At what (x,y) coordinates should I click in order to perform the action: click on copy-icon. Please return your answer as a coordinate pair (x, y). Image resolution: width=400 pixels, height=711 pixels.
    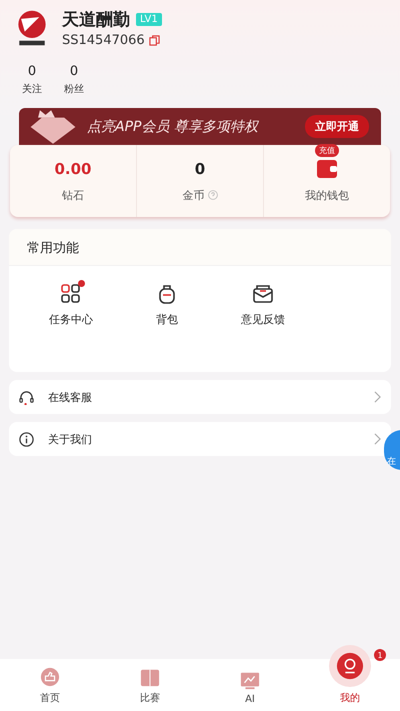
    Looking at the image, I should click on (154, 40).